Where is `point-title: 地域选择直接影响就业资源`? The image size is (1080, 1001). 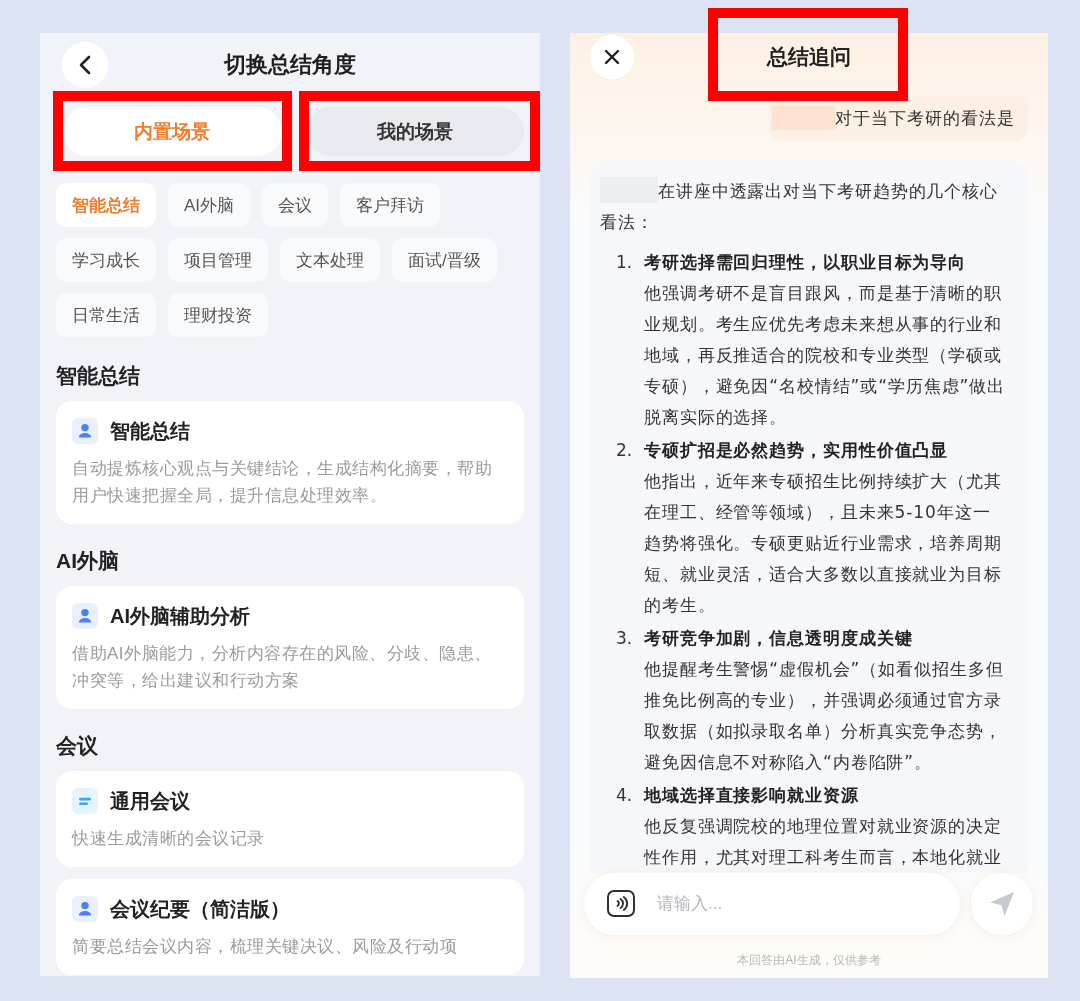 point-title: 地域选择直接影响就业资源 is located at coordinates (752, 795).